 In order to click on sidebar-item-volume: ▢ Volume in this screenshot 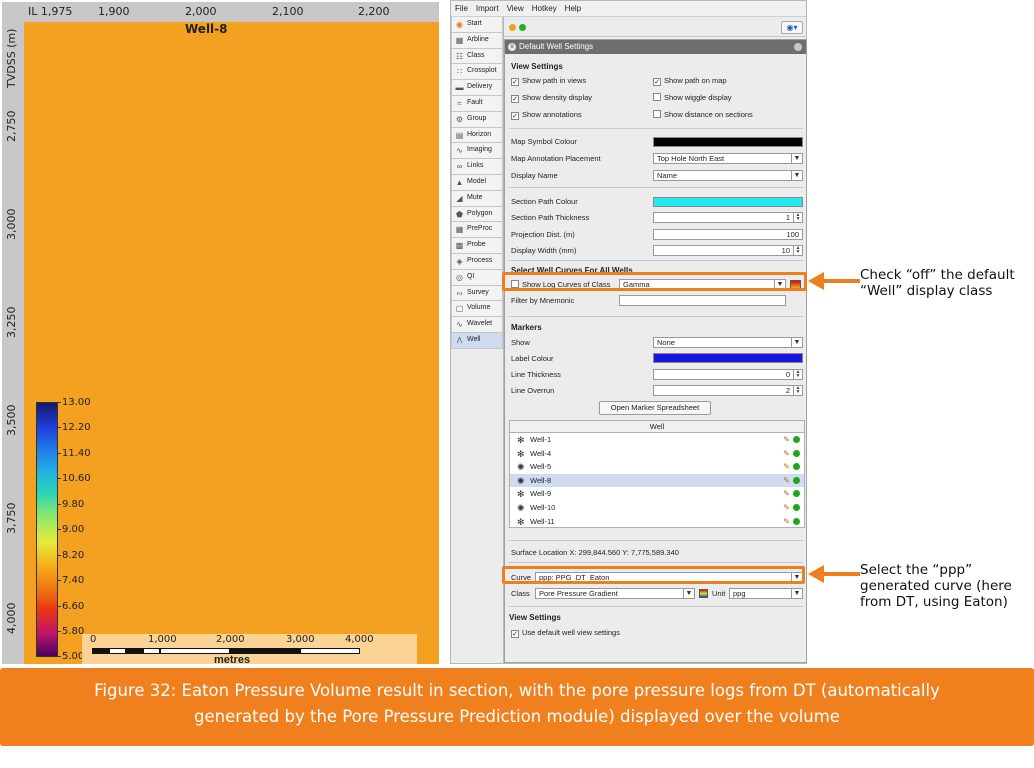, I will do `click(477, 309)`.